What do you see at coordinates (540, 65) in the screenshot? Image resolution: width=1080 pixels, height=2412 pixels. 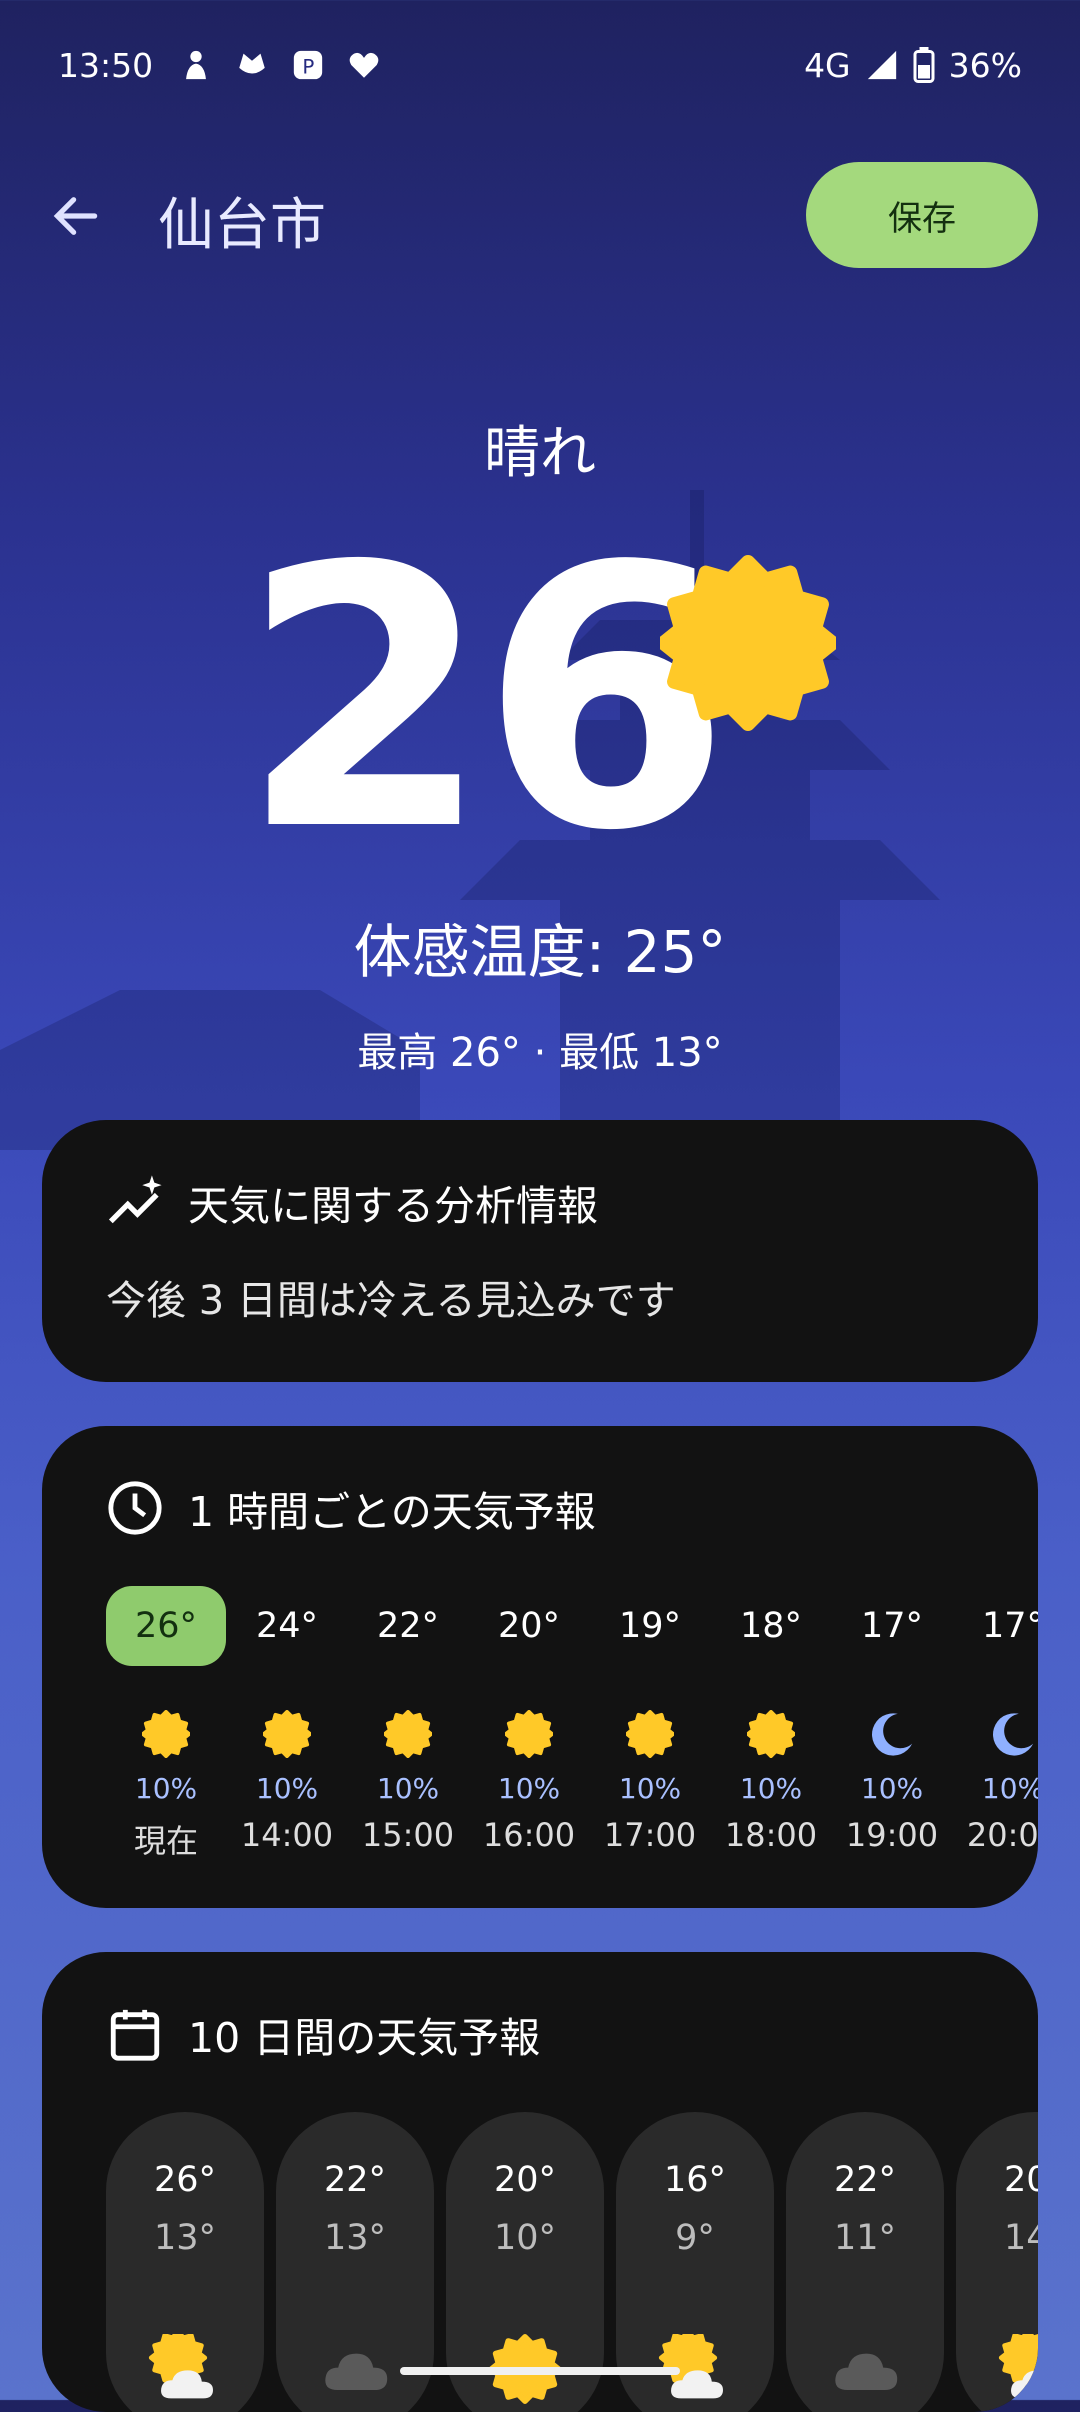 I see `status-bar: 13:50 P 4G 36%` at bounding box center [540, 65].